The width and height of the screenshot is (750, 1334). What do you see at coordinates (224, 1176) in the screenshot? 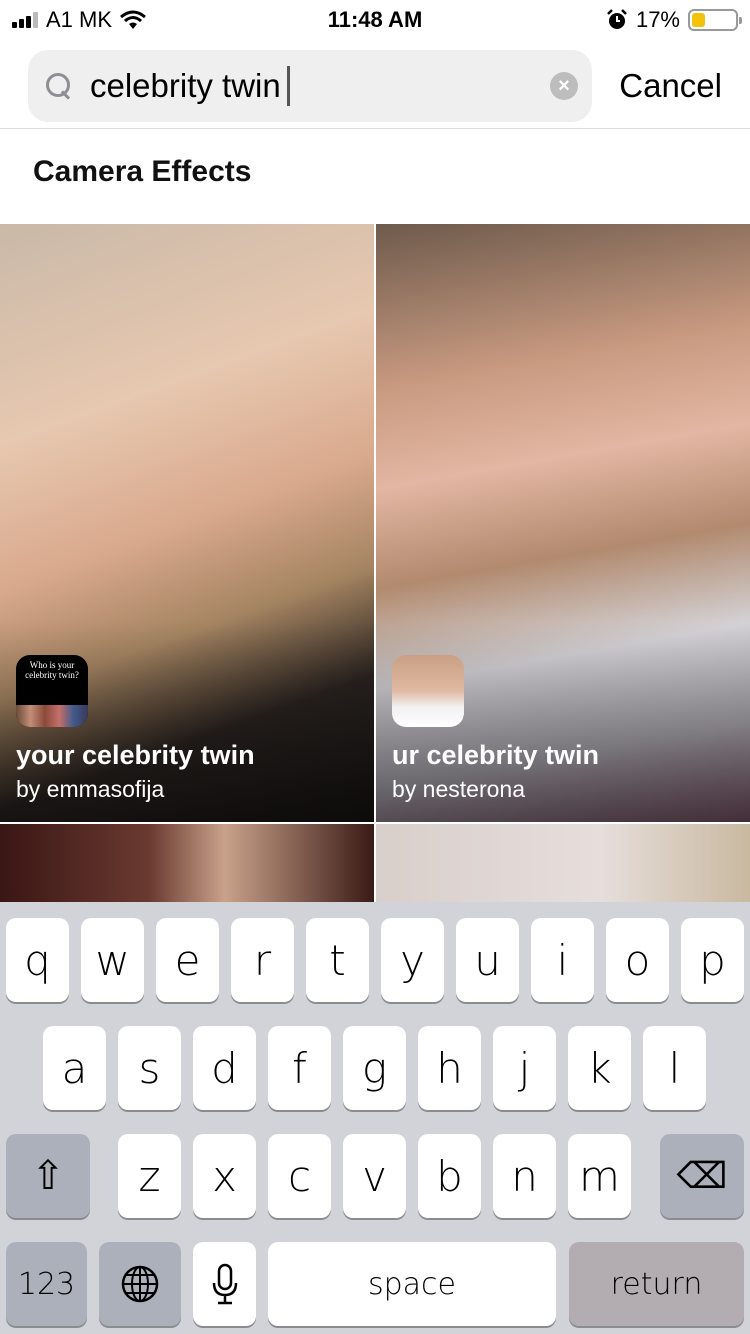
I see `key-x: x` at bounding box center [224, 1176].